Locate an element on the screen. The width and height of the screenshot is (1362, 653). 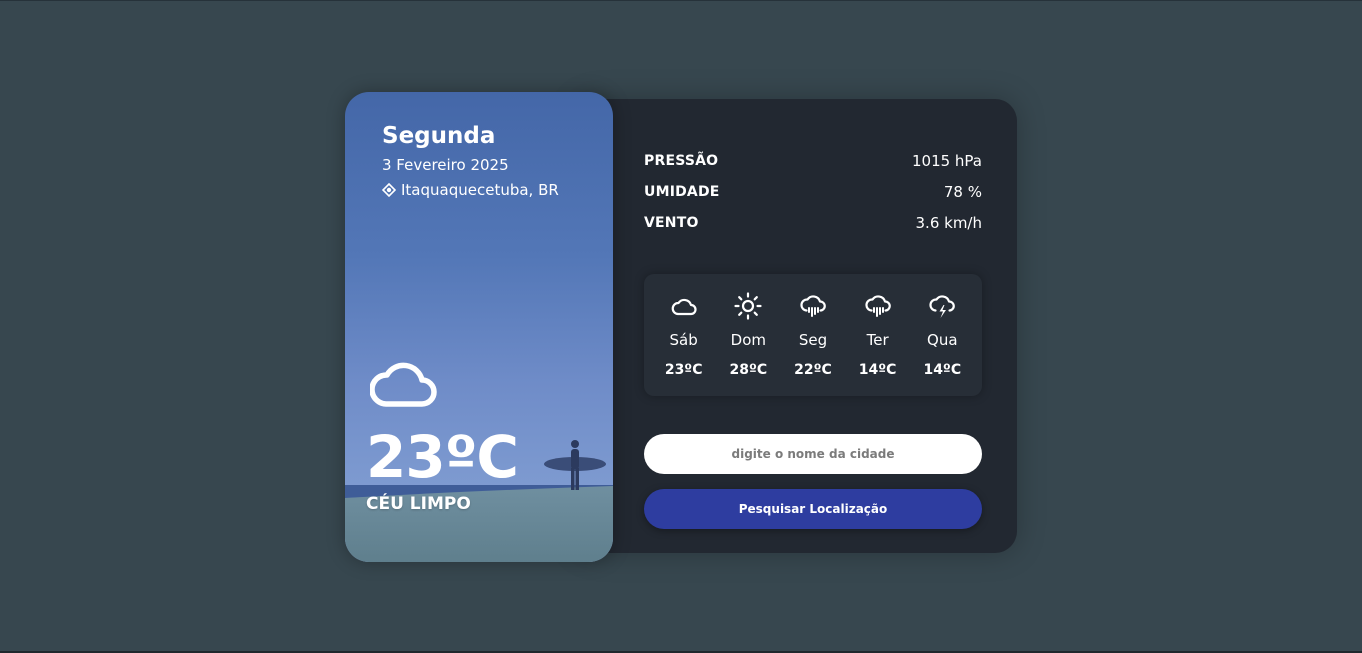
stat-wind: VENTO 3.6 km/h is located at coordinates (813, 227).